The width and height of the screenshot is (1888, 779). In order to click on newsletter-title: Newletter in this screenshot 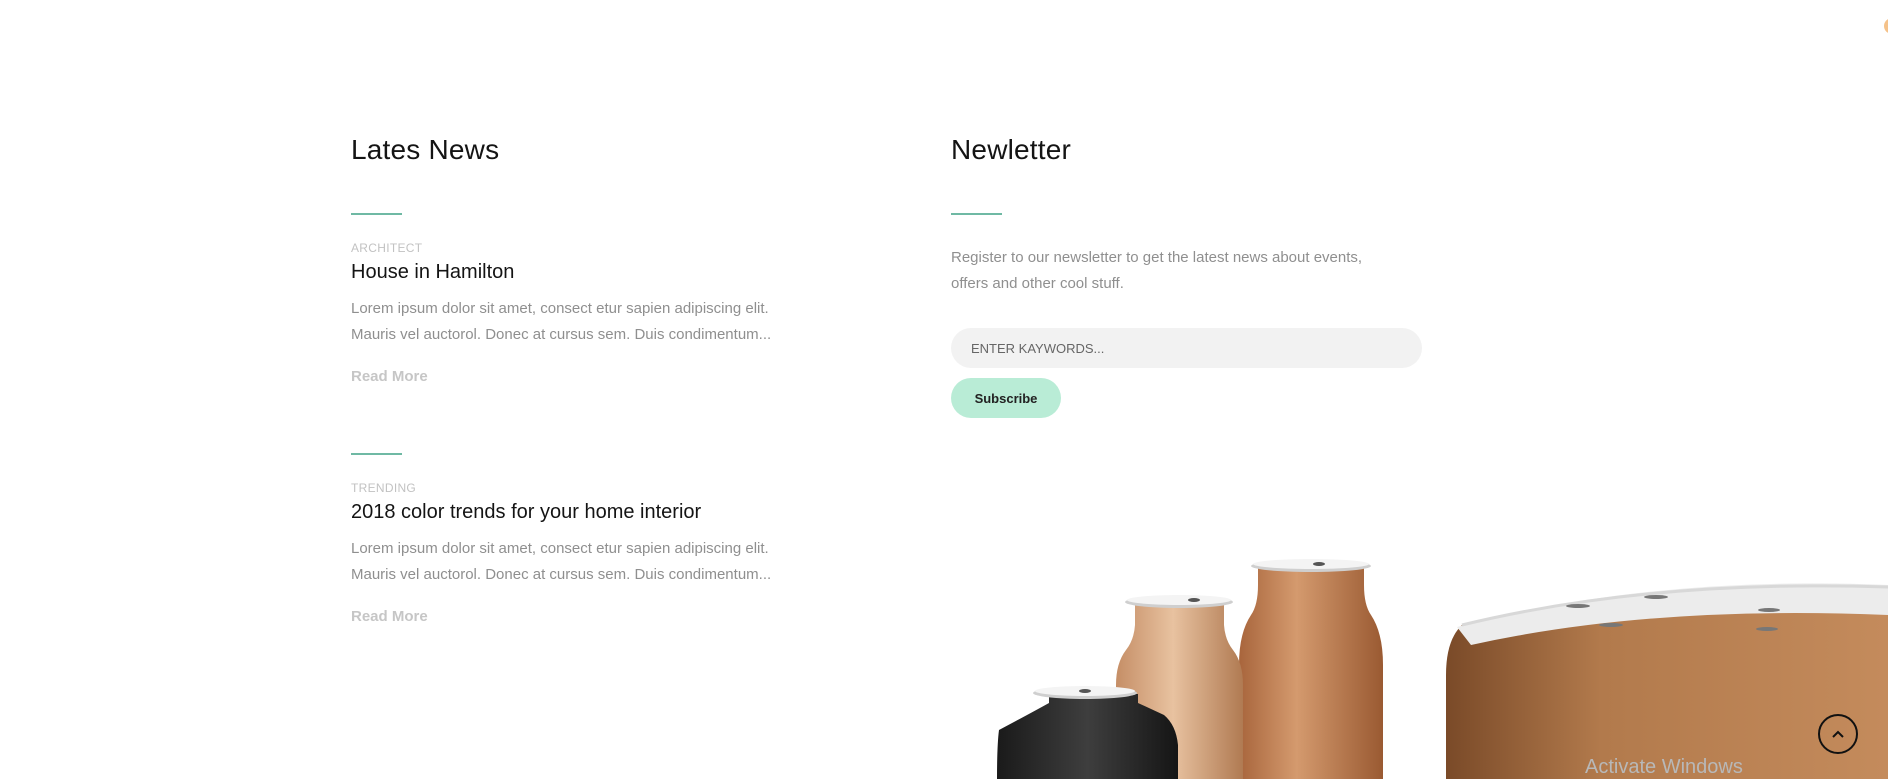, I will do `click(1011, 149)`.